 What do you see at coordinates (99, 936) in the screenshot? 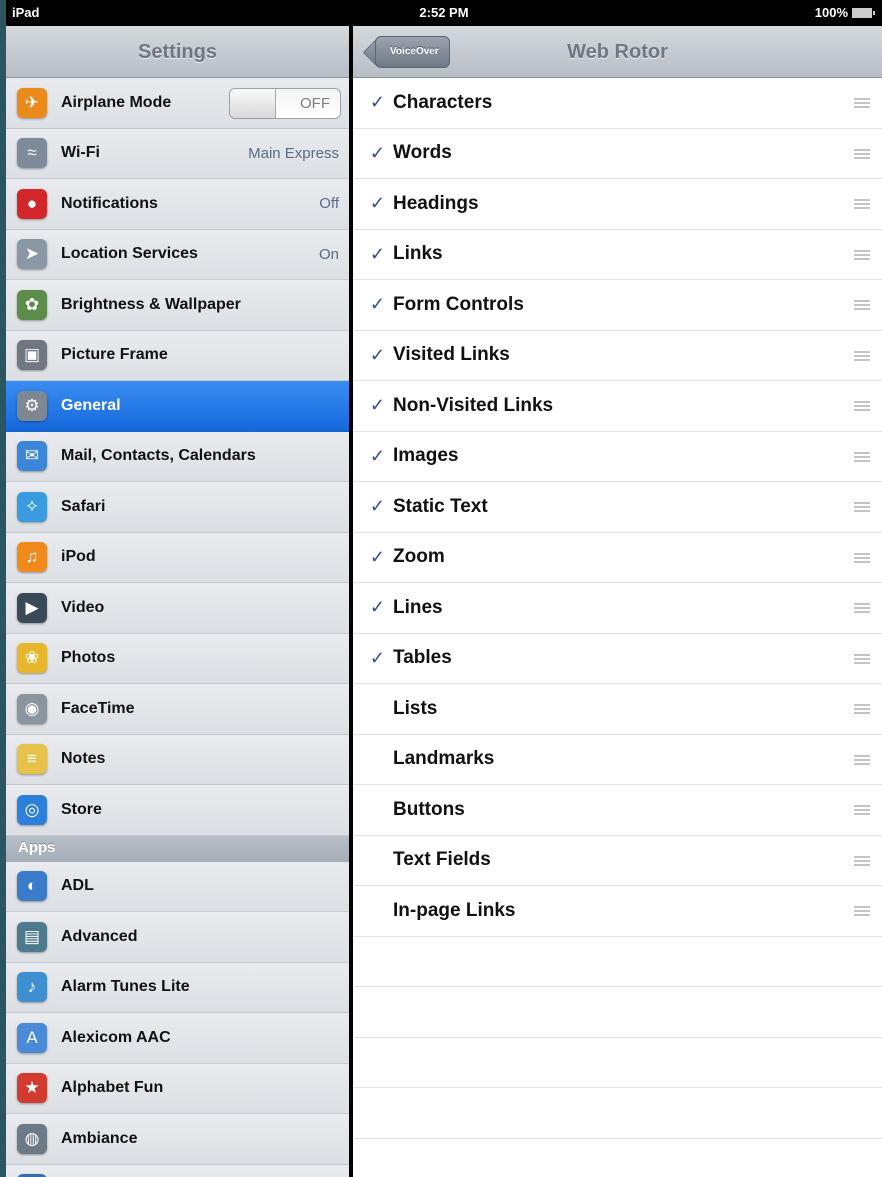
I see `settings-item-label: Advanced` at bounding box center [99, 936].